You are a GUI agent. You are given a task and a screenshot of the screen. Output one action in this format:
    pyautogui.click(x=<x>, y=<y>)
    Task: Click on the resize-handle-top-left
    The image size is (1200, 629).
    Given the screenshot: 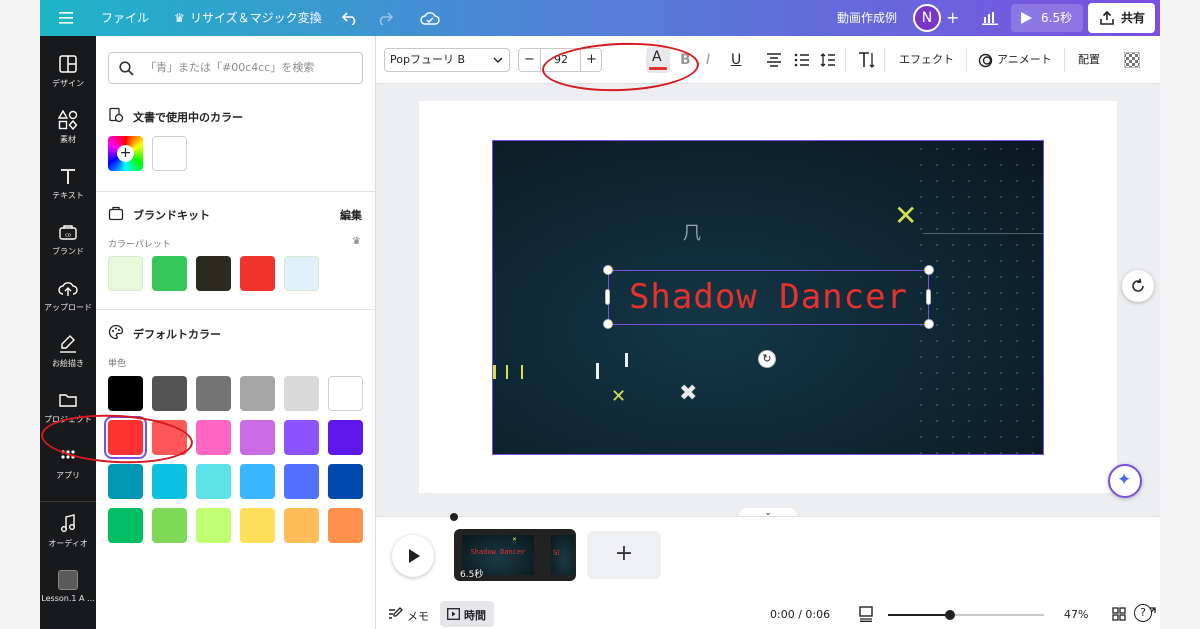 What is the action you would take?
    pyautogui.click(x=608, y=270)
    